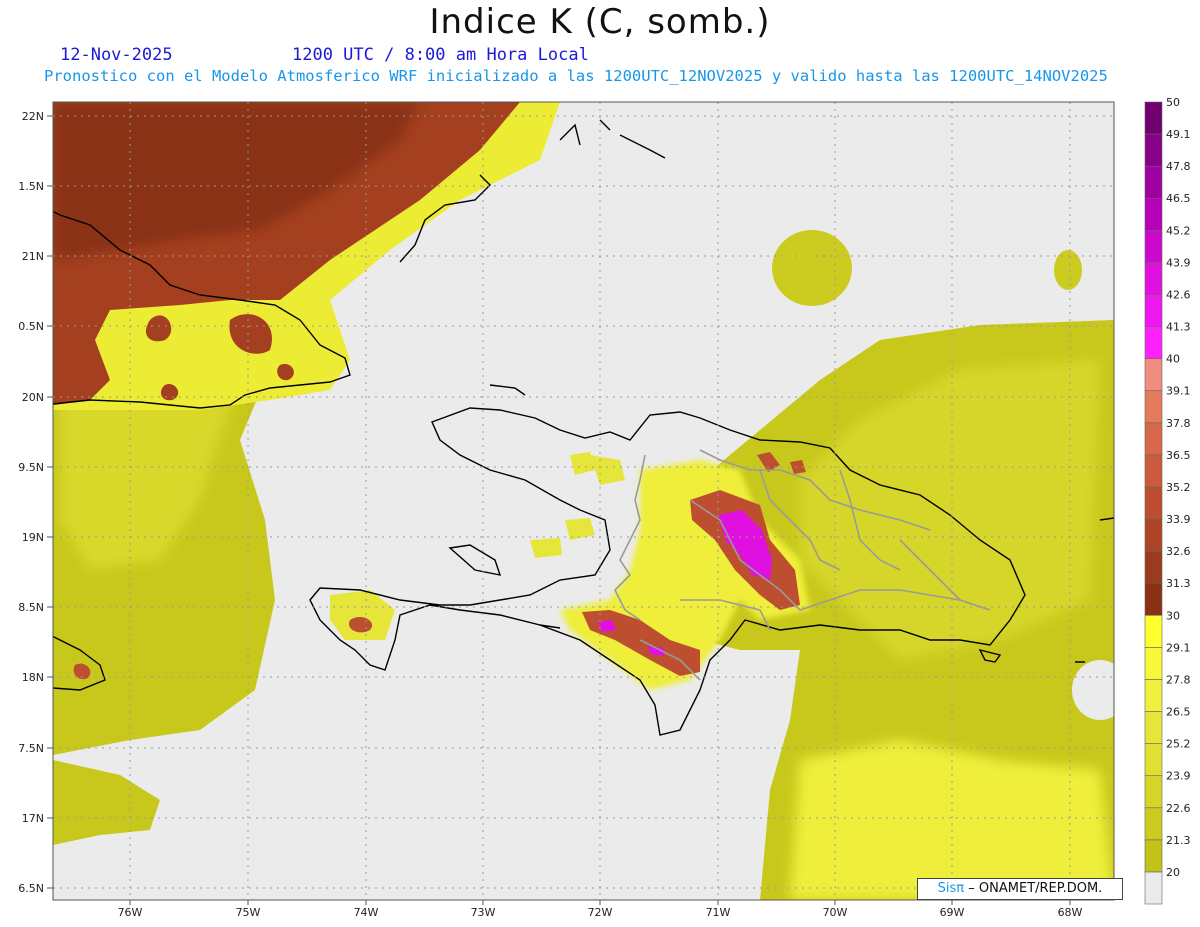 This screenshot has width=1200, height=927. I want to click on colorbar-label: 30, so click(1173, 615).